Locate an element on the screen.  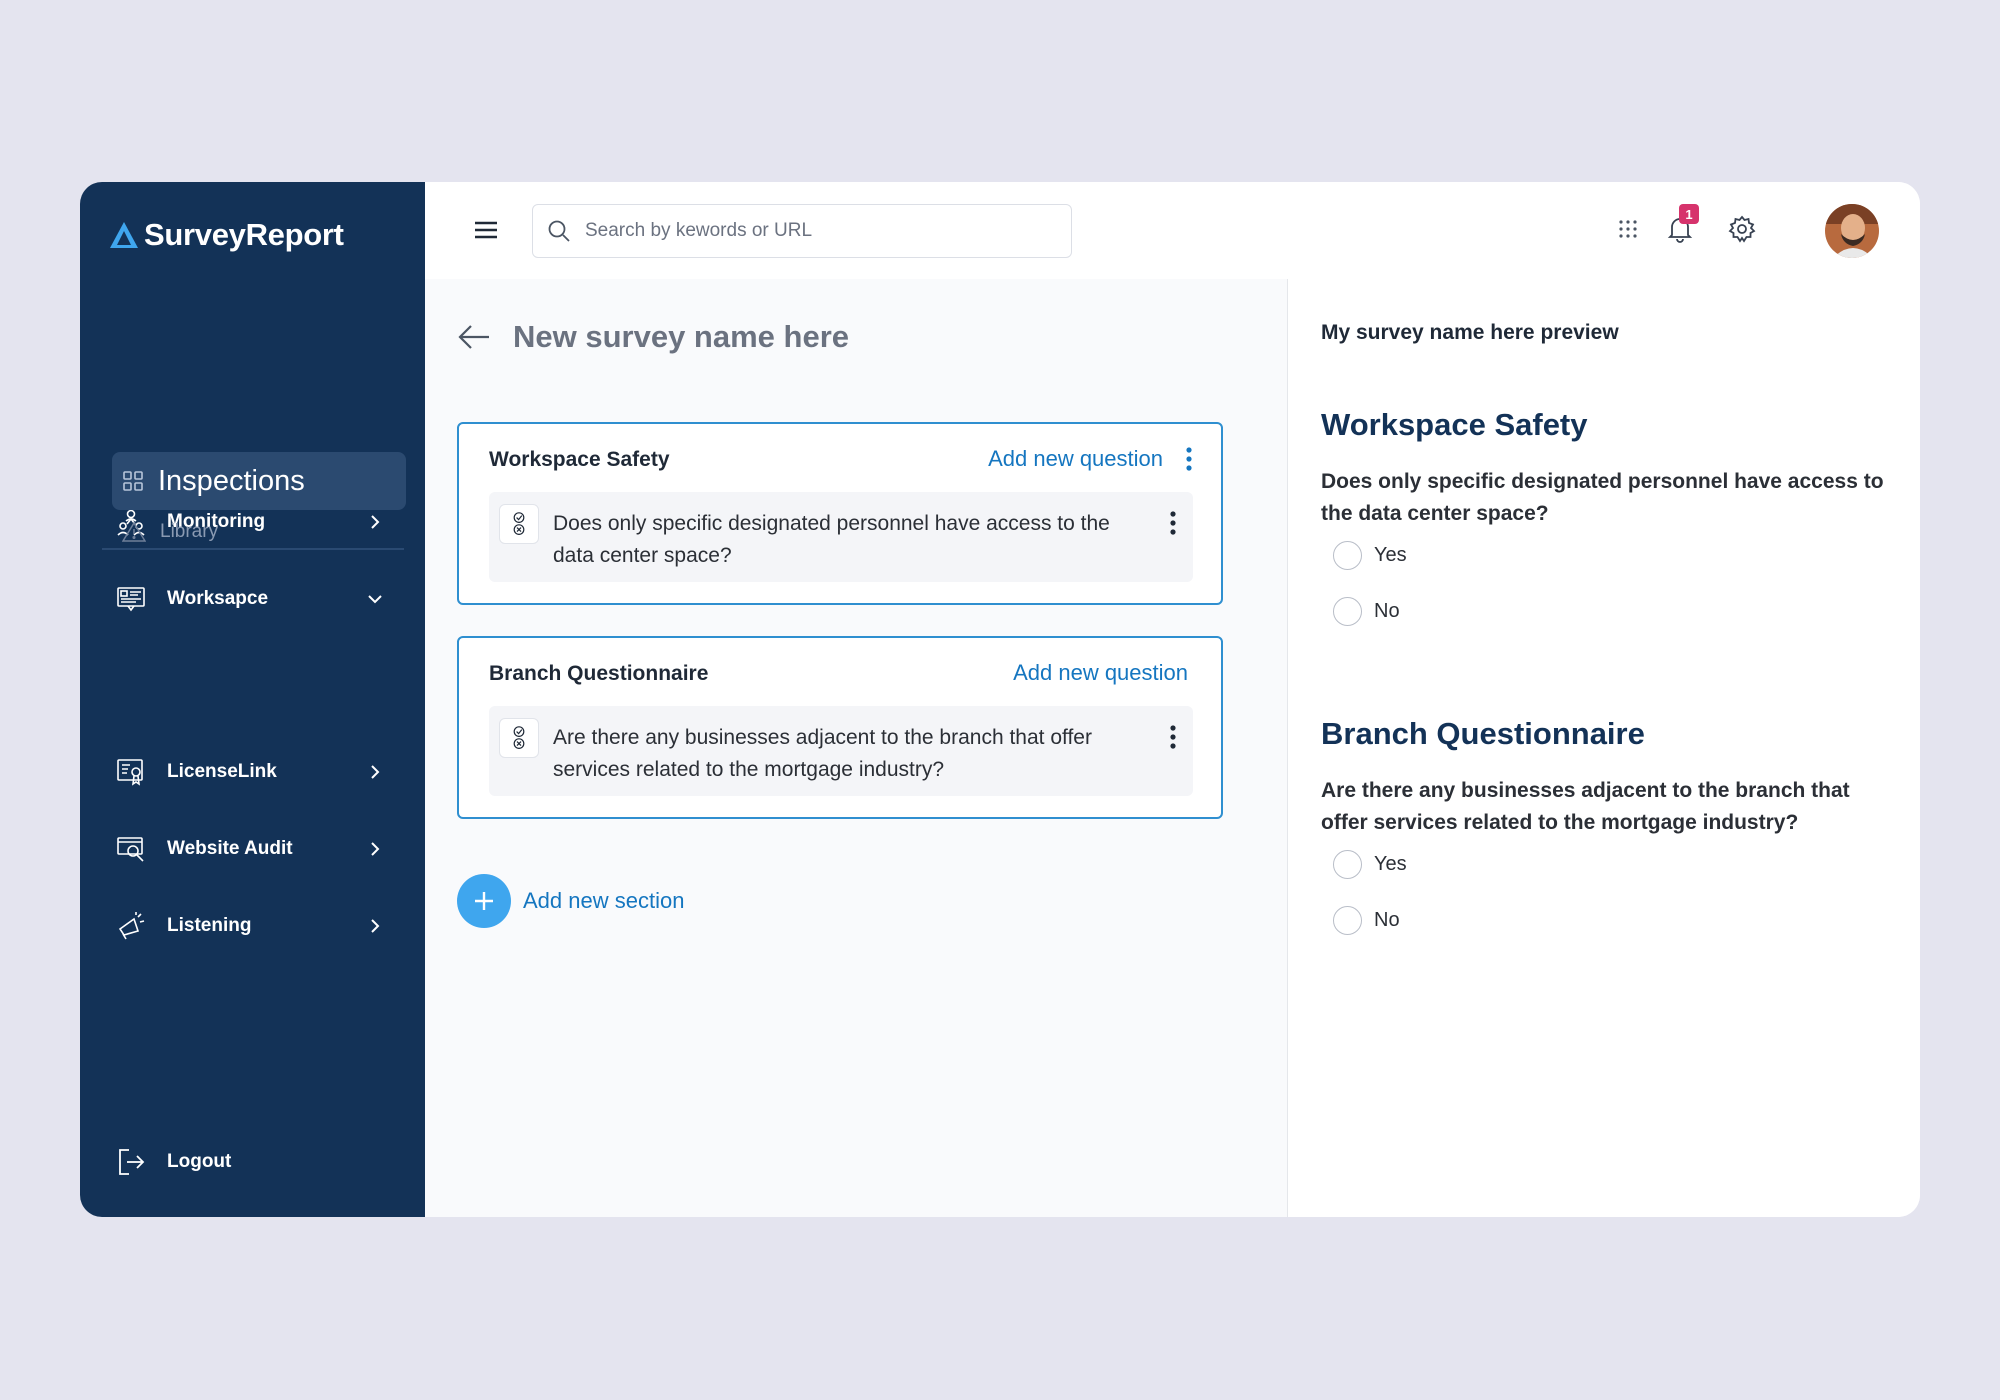
brand-logo: SurveyReport is located at coordinates (226, 235).